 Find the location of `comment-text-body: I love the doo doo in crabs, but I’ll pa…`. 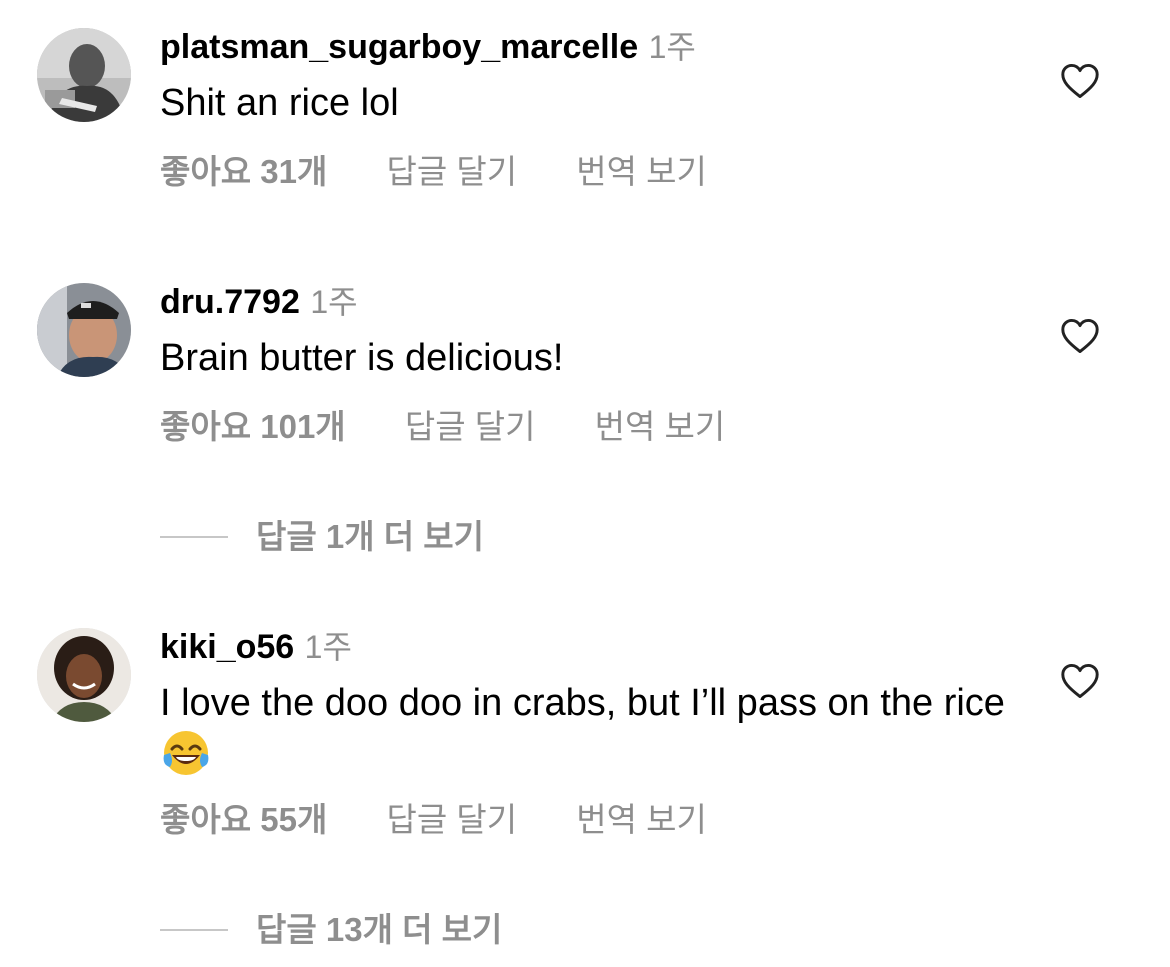

comment-text-body: I love the doo doo in crabs, but I’ll pa… is located at coordinates (582, 703).